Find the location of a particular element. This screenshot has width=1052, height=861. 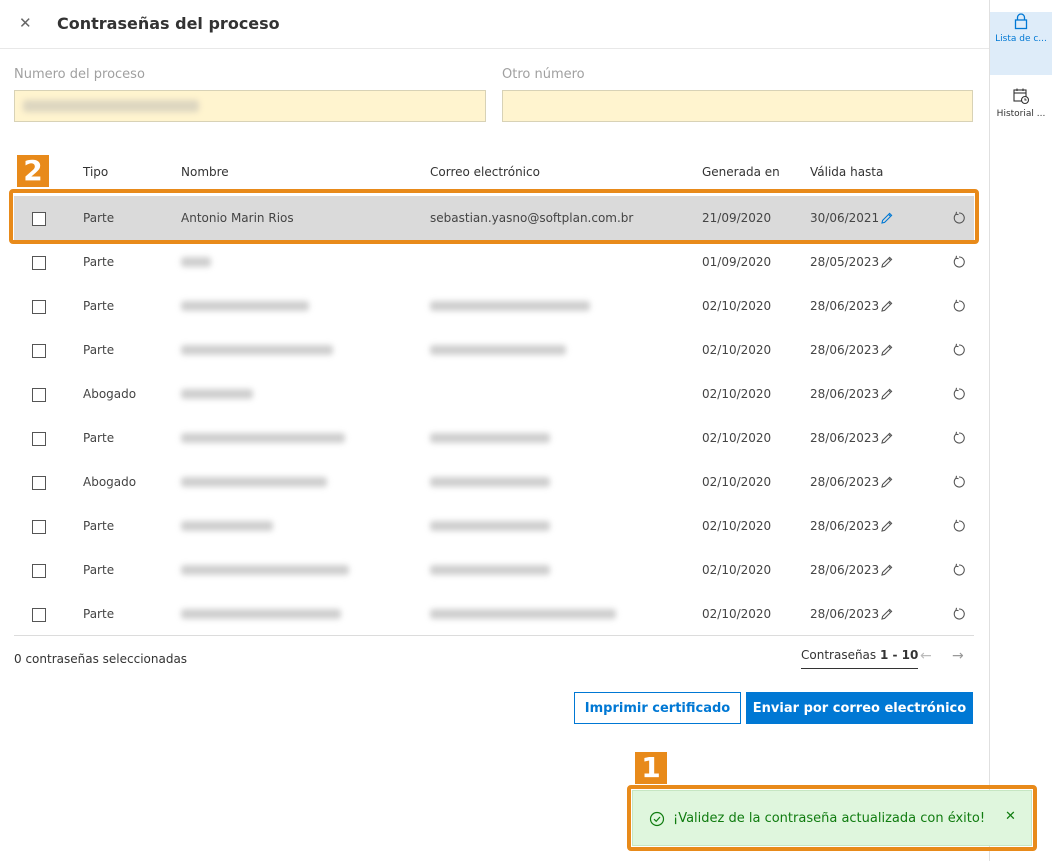

close-icon: ✕ is located at coordinates (27, 23).